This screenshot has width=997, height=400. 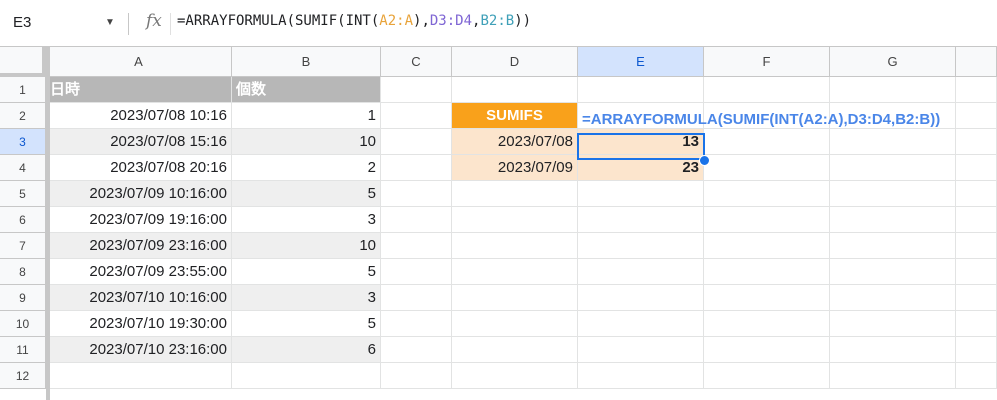 I want to click on column-header-g: G, so click(x=893, y=62).